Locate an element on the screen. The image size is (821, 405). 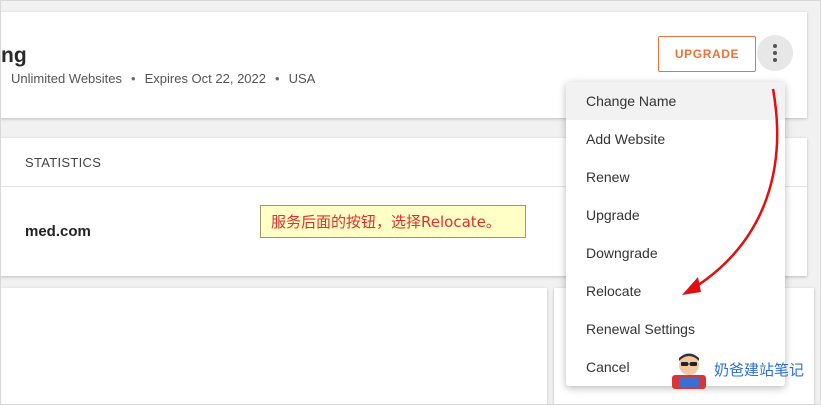
website-domain: med.com is located at coordinates (58, 231).